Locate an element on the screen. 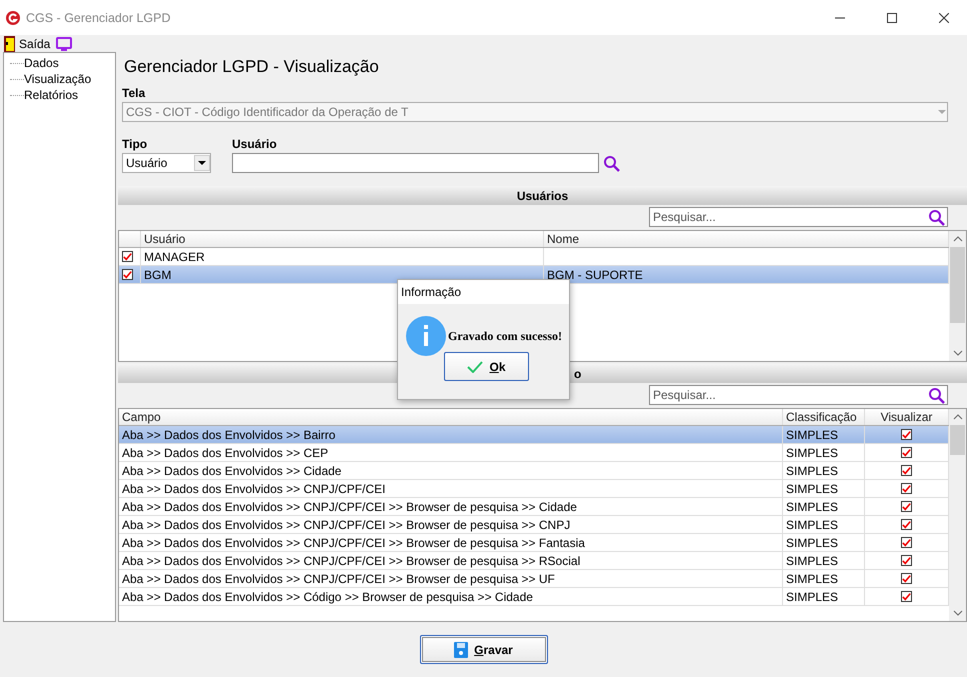 The image size is (967, 677). page-title: Gerenciador LGPD - Visualização is located at coordinates (251, 67).